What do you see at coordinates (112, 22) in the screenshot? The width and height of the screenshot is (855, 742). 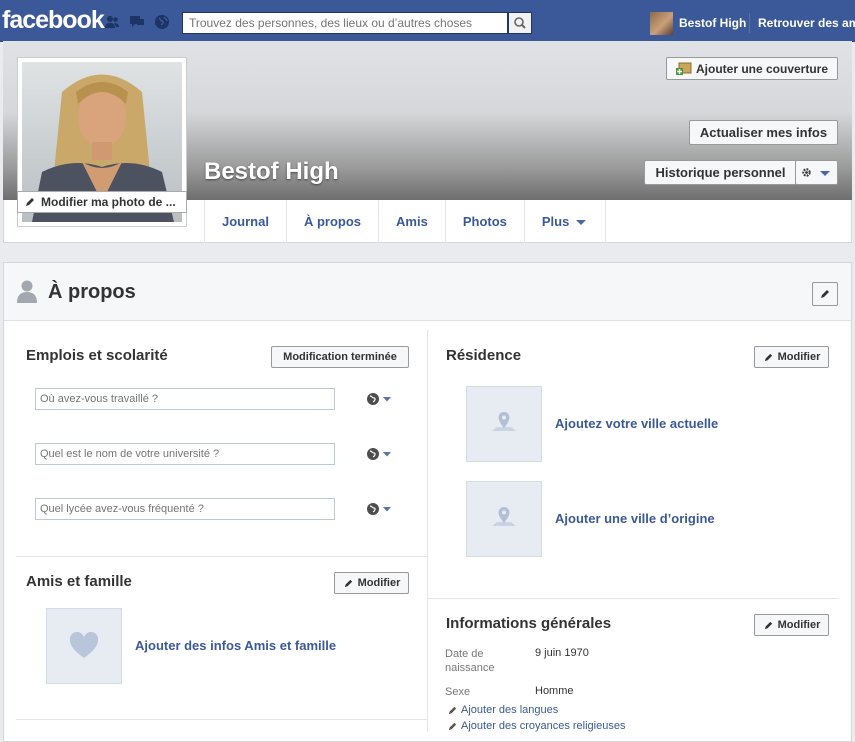 I see `friend-requests-icon` at bounding box center [112, 22].